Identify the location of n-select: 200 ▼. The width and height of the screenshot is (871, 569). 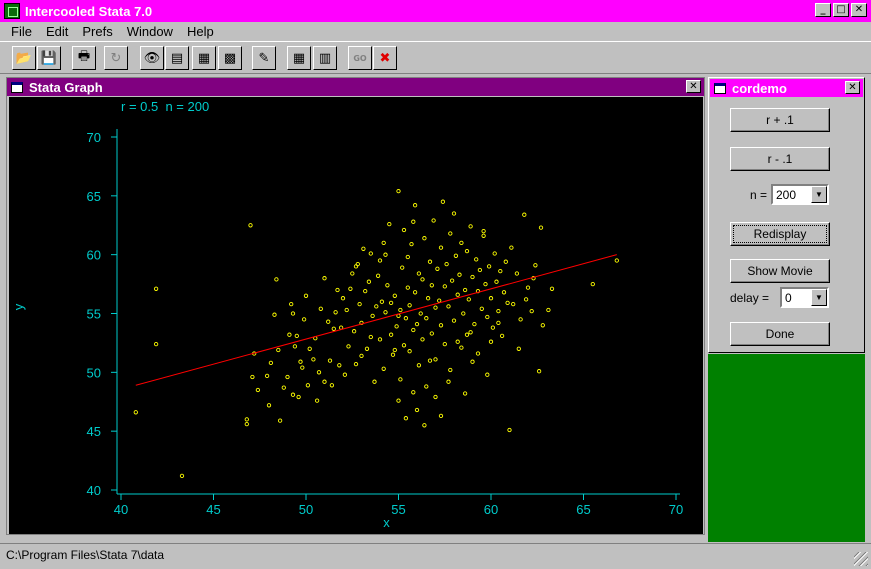
(800, 194).